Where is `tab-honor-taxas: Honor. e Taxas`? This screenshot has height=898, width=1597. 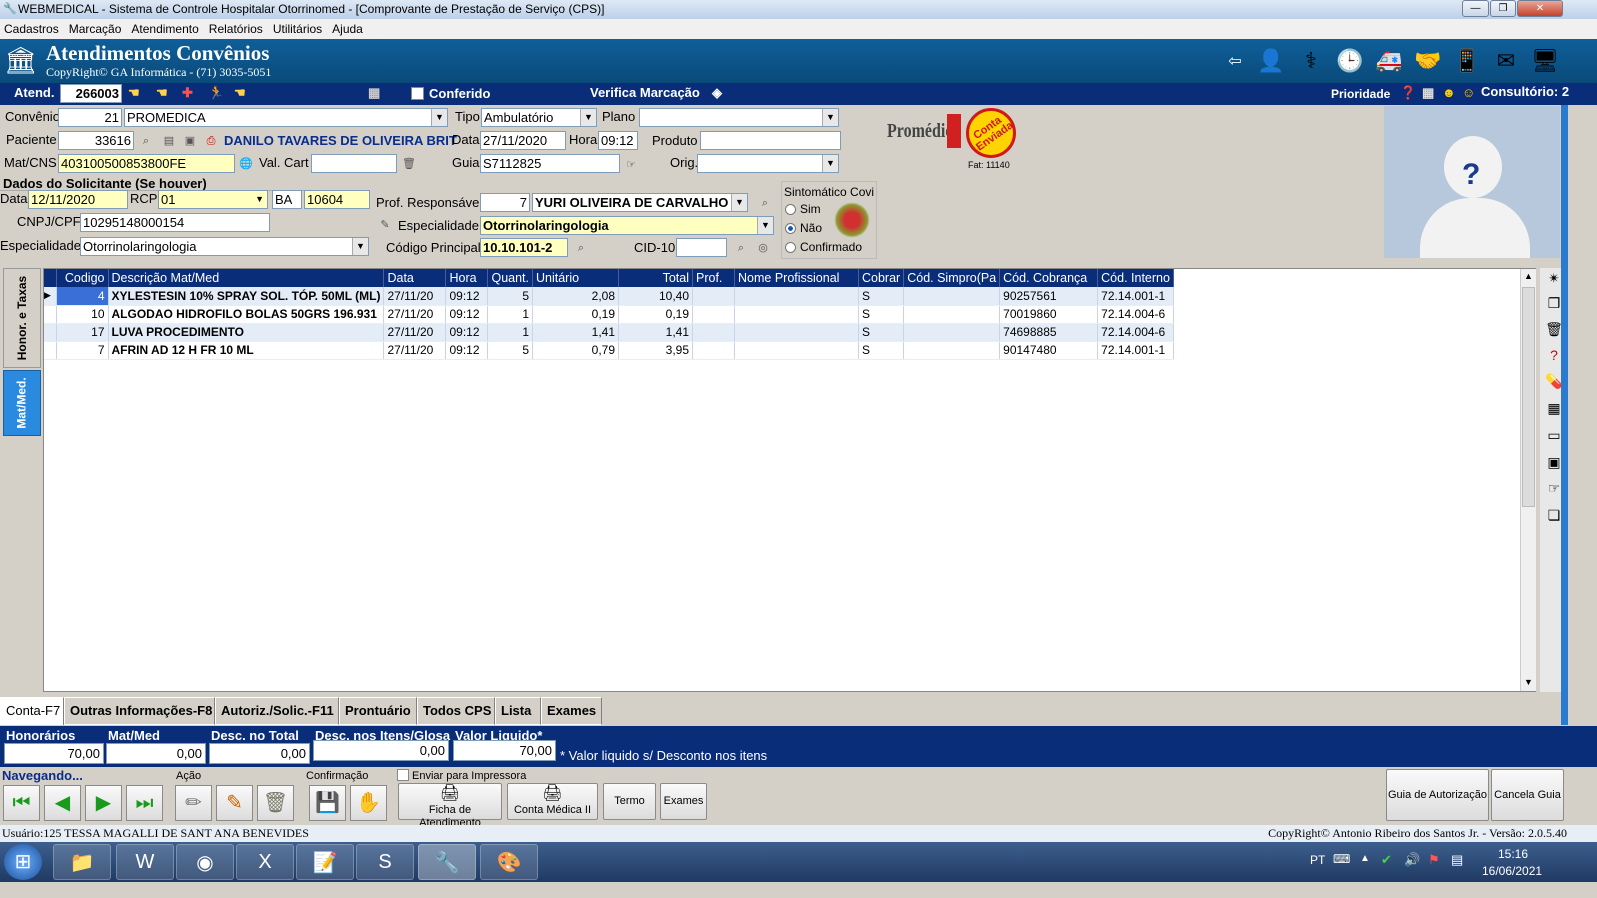 tab-honor-taxas: Honor. e Taxas is located at coordinates (22, 318).